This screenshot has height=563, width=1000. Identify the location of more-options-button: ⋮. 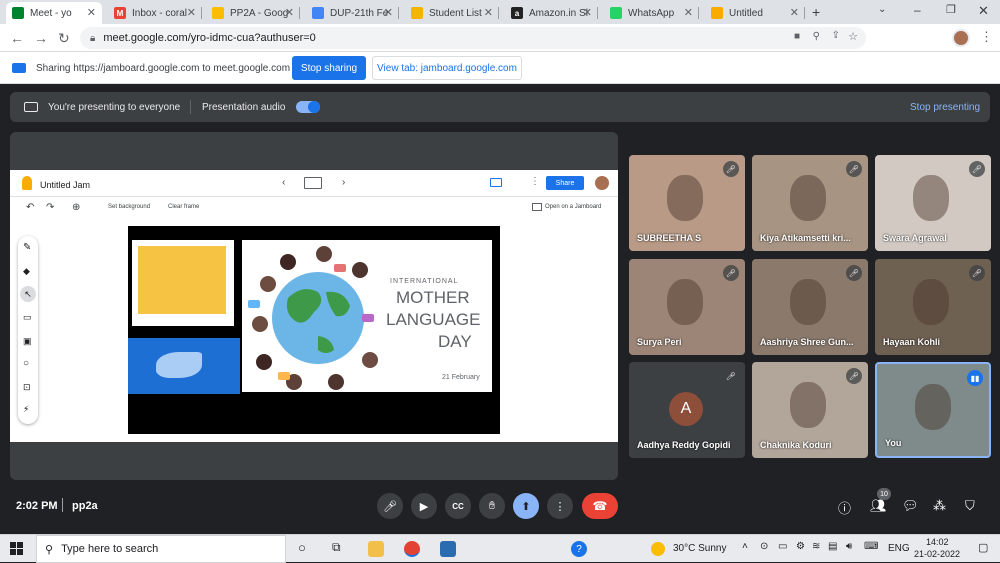
(560, 506).